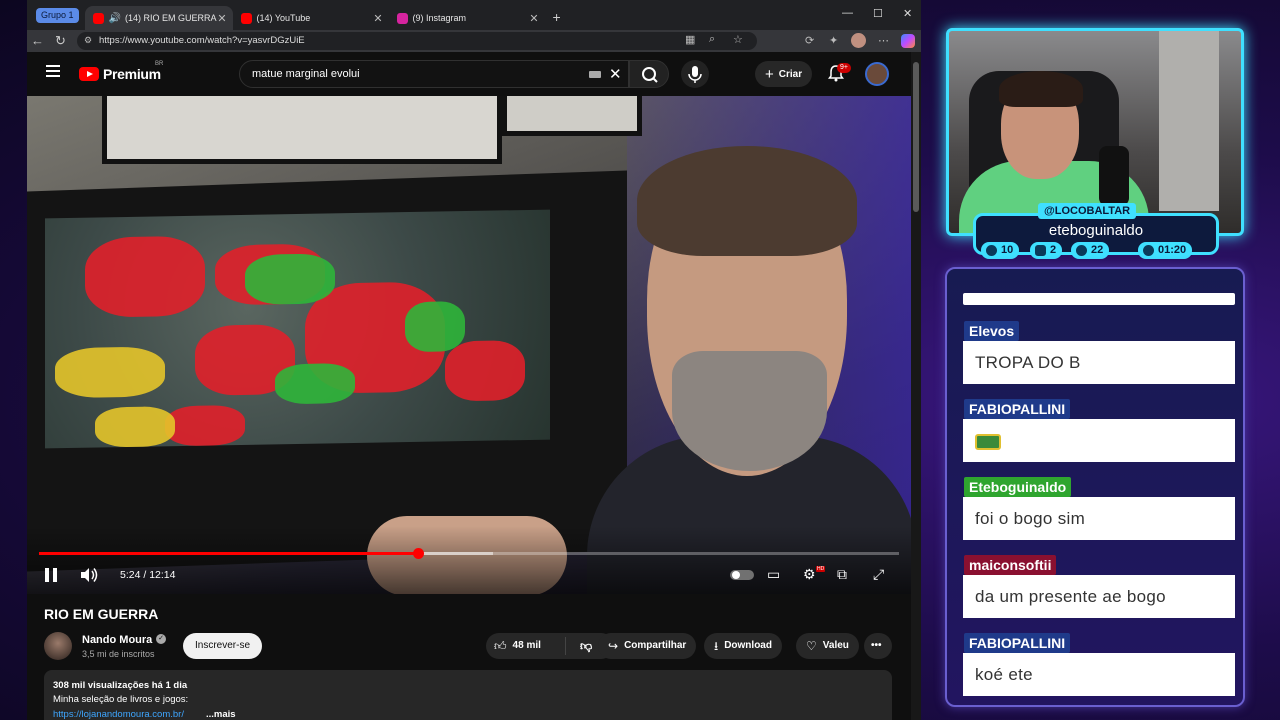  What do you see at coordinates (37, 40) in the screenshot?
I see `back-icon: ←` at bounding box center [37, 40].